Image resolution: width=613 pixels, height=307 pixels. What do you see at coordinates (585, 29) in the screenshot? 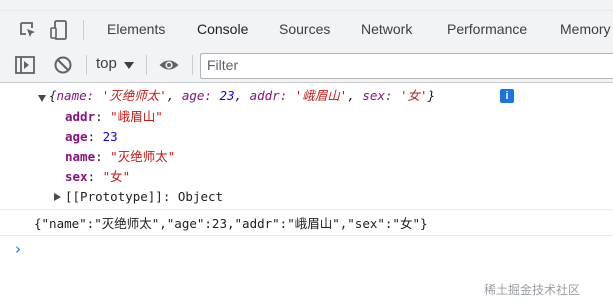
I see `tab-memory: Memory` at bounding box center [585, 29].